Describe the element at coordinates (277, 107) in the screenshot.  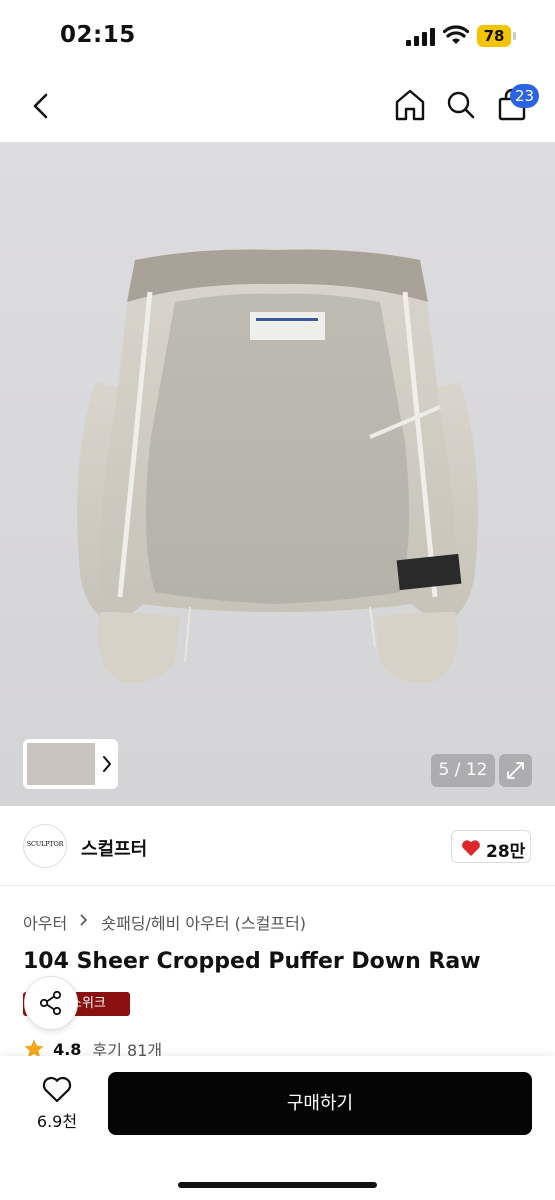
I see `nav-bar` at that location.